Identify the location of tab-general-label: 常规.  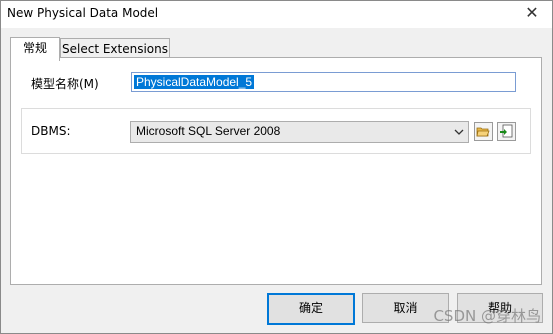
(34, 48).